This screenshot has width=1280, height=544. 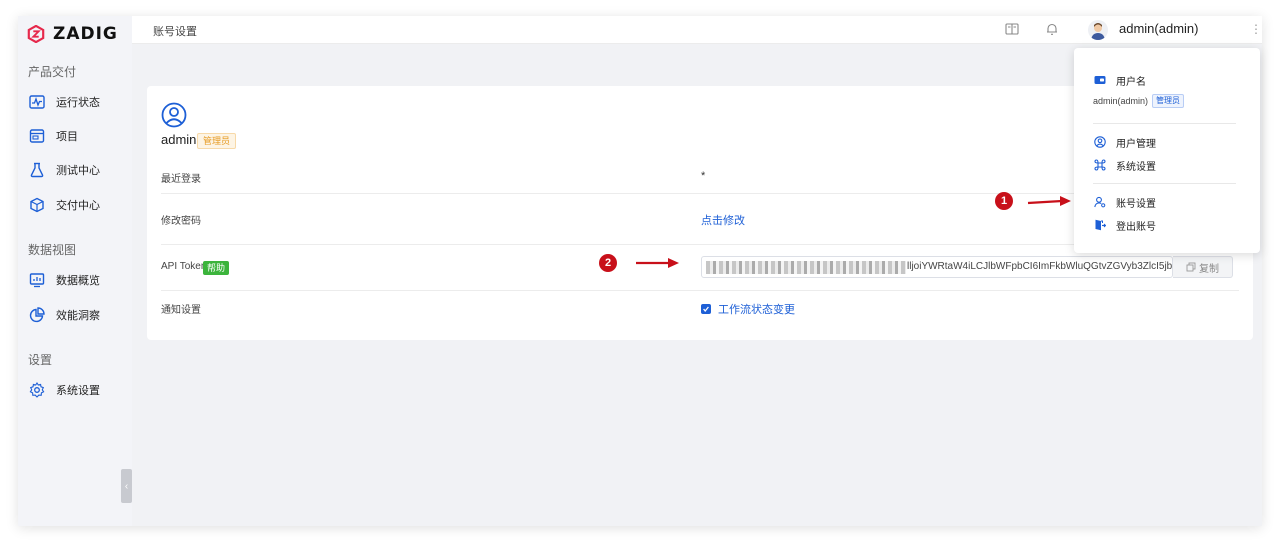 I want to click on avatar, so click(x=1098, y=30).